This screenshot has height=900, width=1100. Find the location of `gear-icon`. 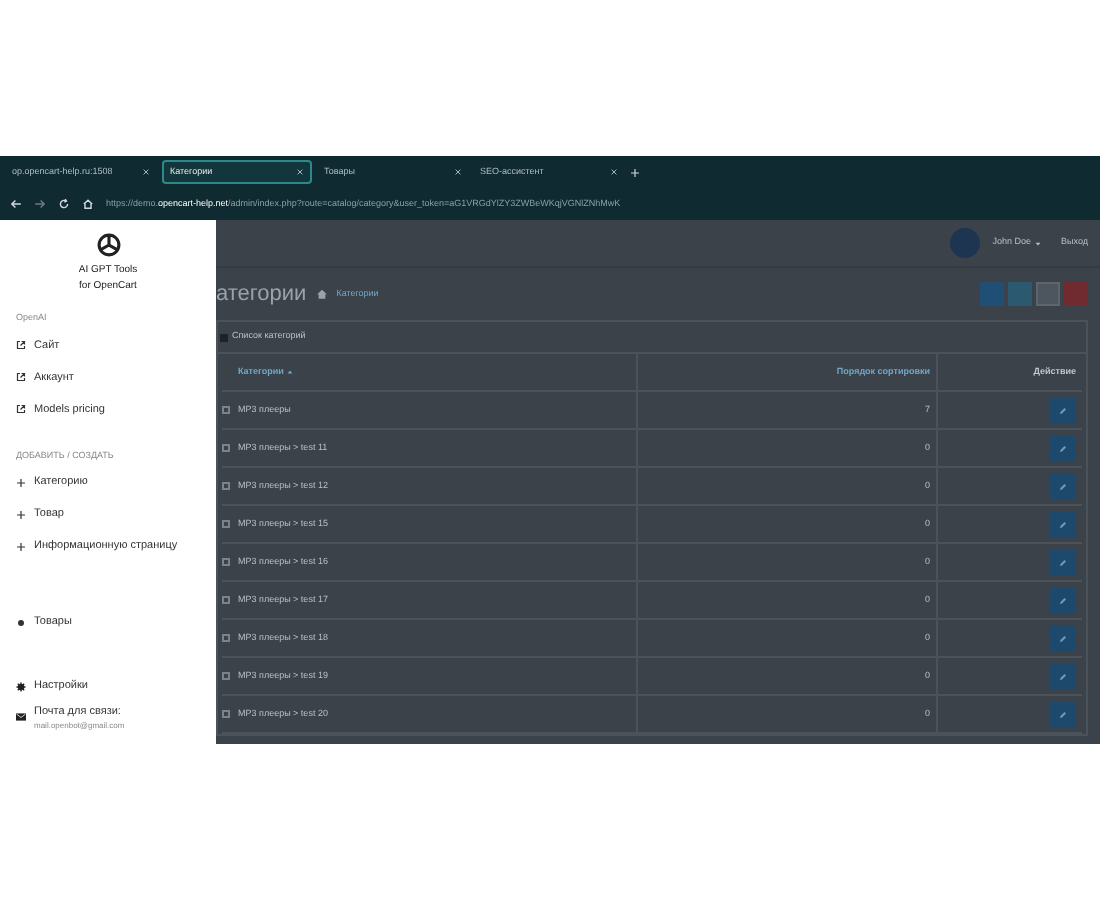

gear-icon is located at coordinates (21, 687).